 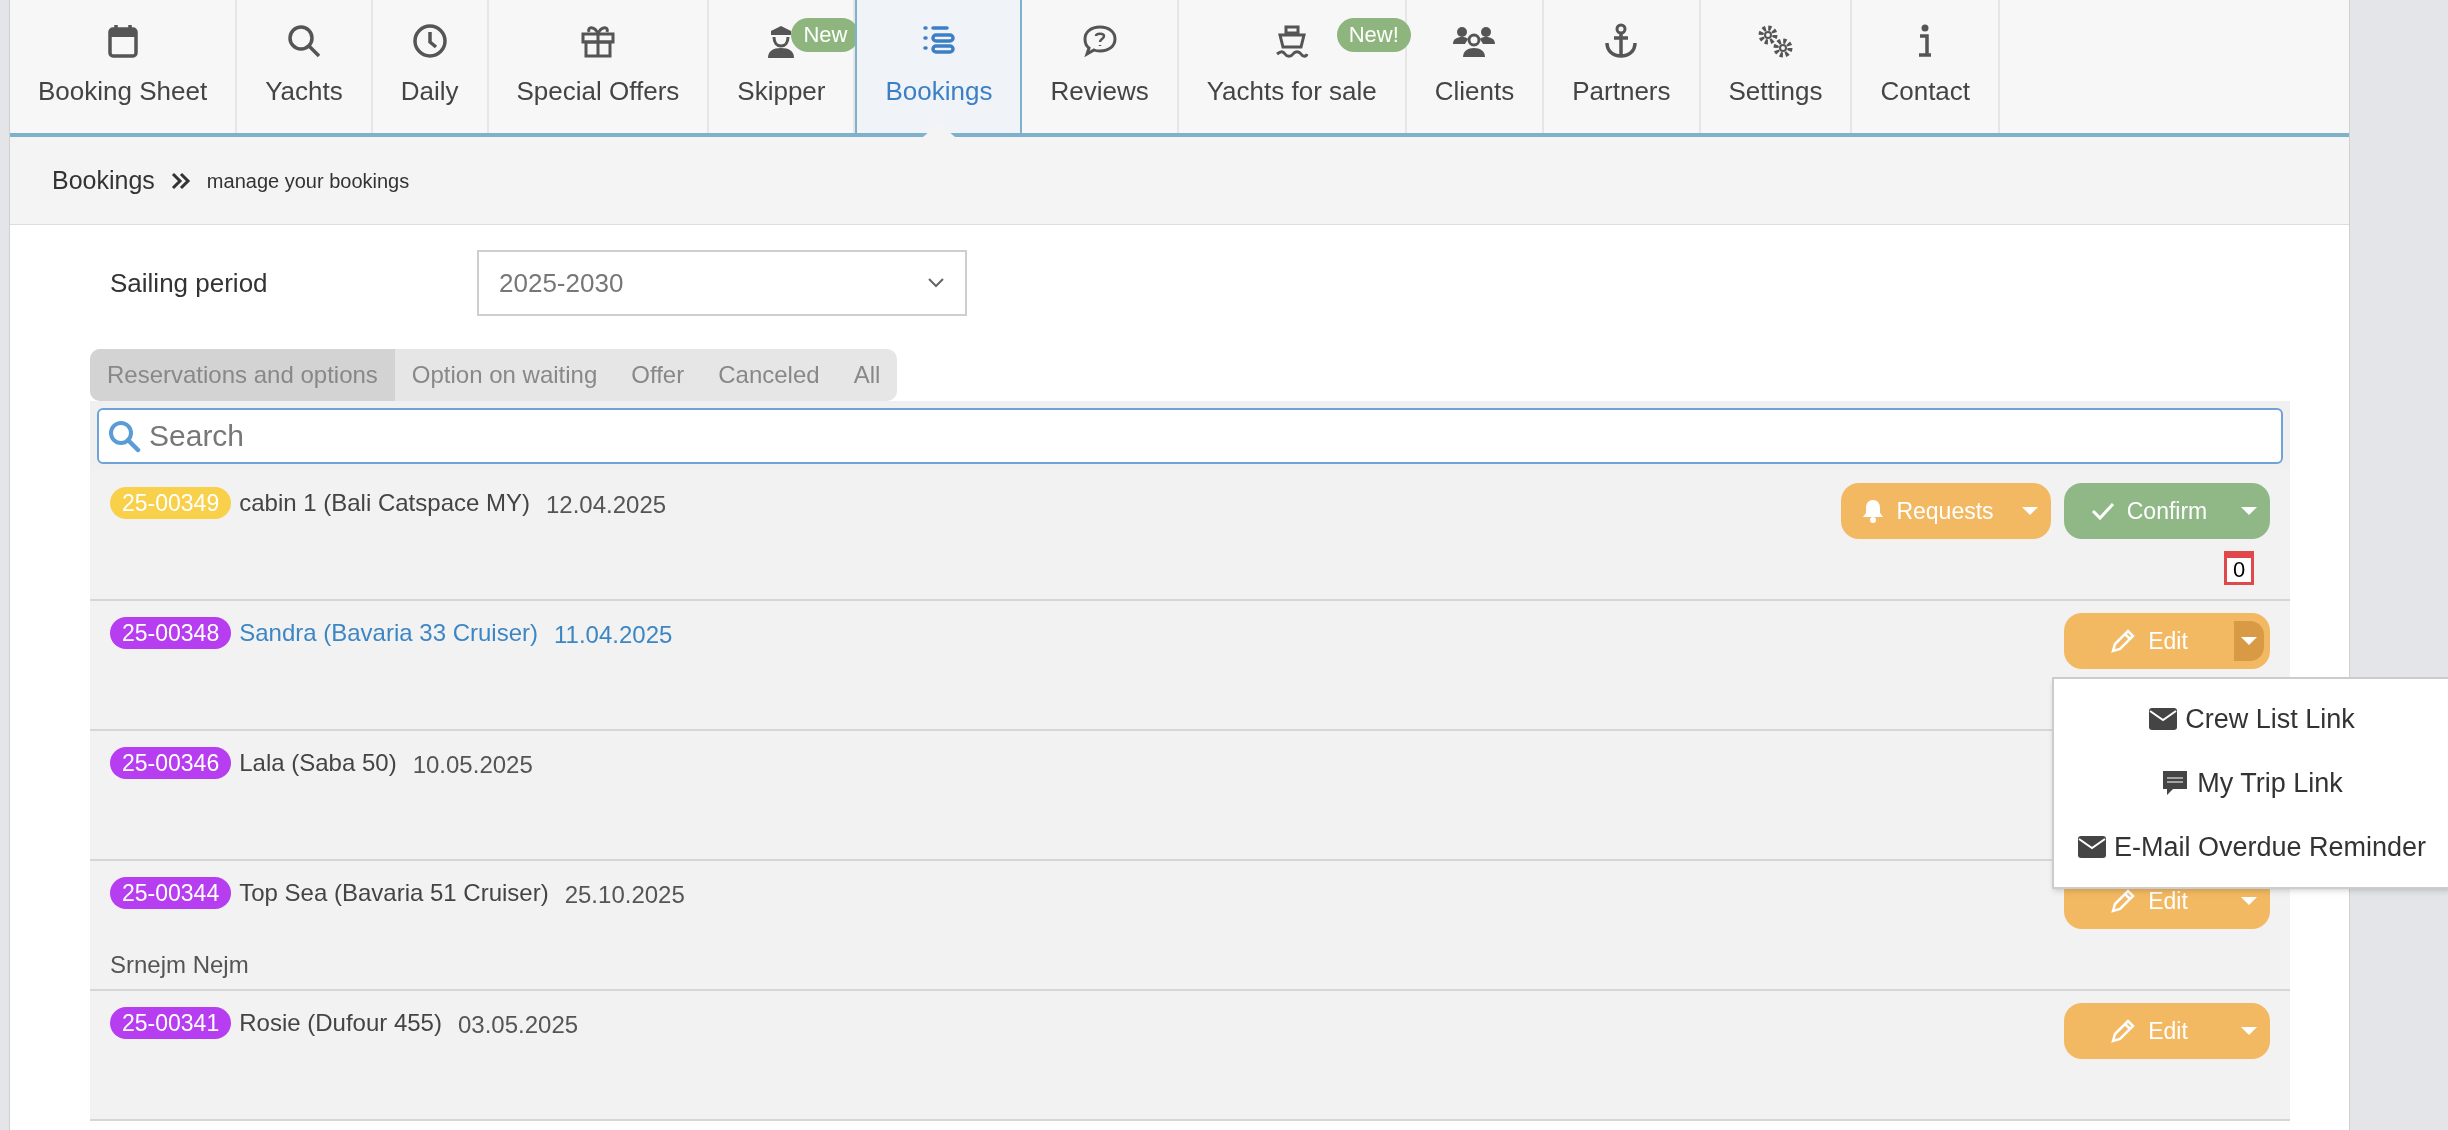 What do you see at coordinates (430, 66) in the screenshot?
I see `nav-tab: Daily` at bounding box center [430, 66].